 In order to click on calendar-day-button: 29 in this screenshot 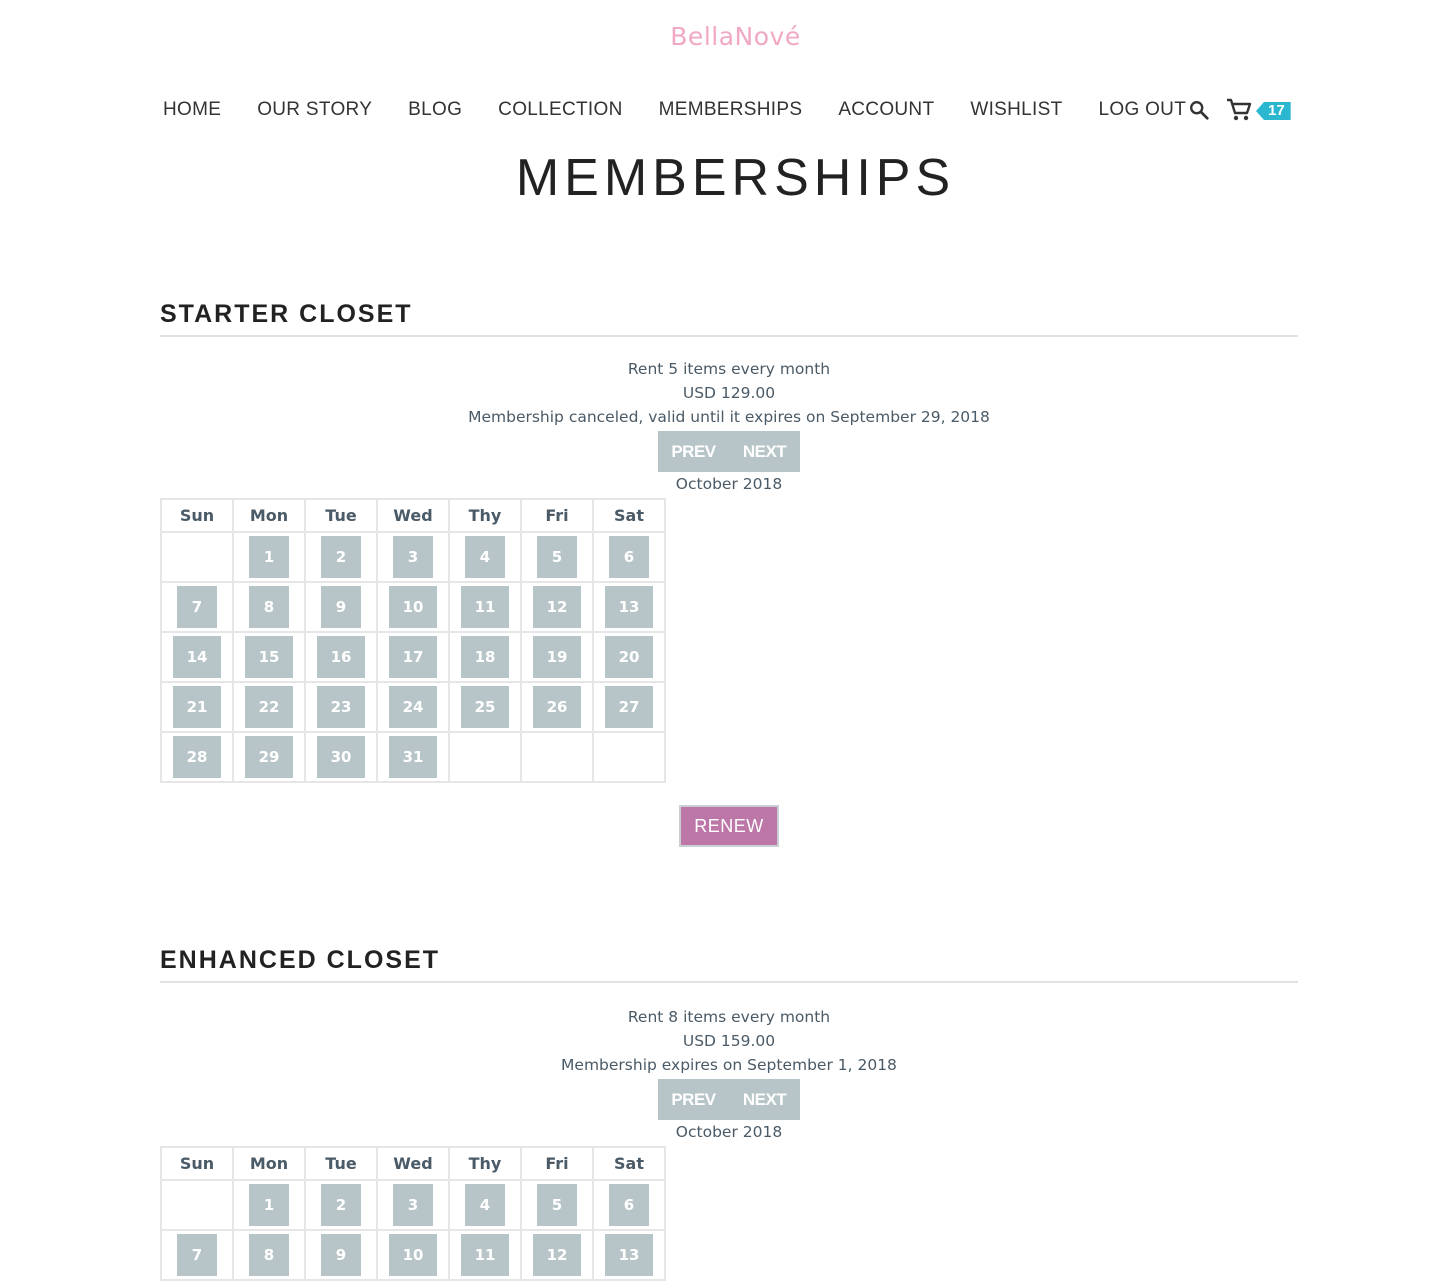, I will do `click(269, 757)`.